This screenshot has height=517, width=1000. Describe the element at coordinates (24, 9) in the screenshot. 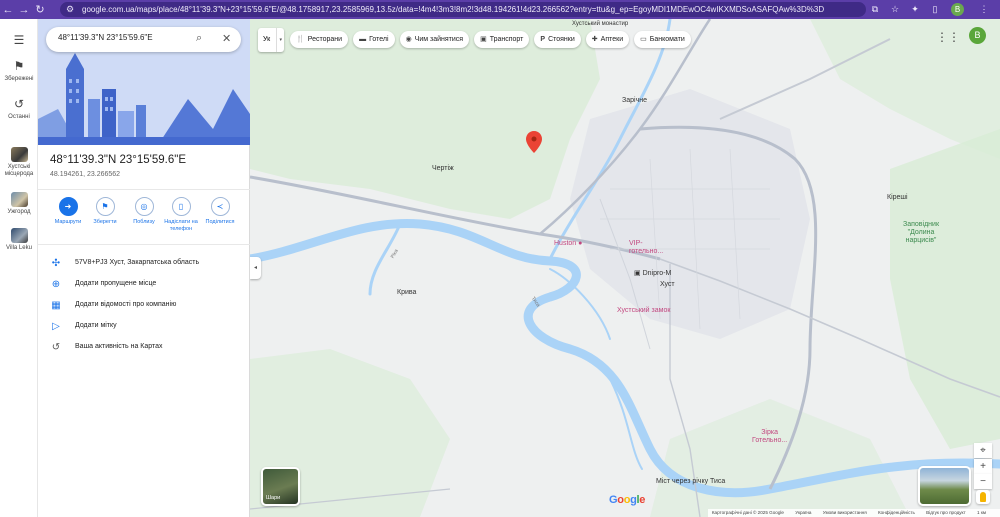

I see `forward-icon: →` at that location.